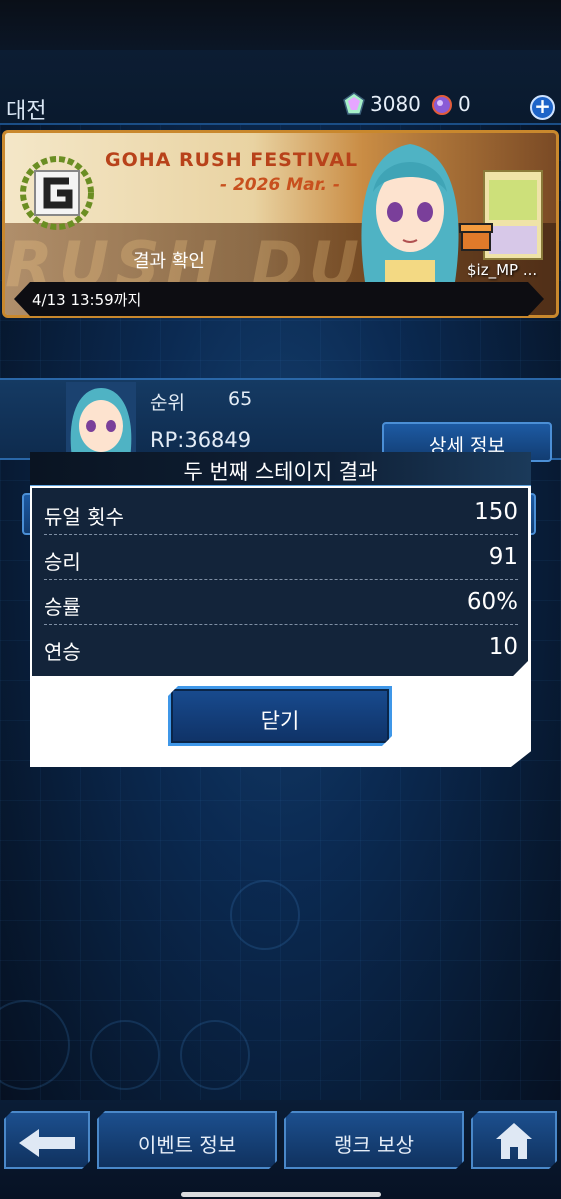  I want to click on home-icon, so click(514, 1141).